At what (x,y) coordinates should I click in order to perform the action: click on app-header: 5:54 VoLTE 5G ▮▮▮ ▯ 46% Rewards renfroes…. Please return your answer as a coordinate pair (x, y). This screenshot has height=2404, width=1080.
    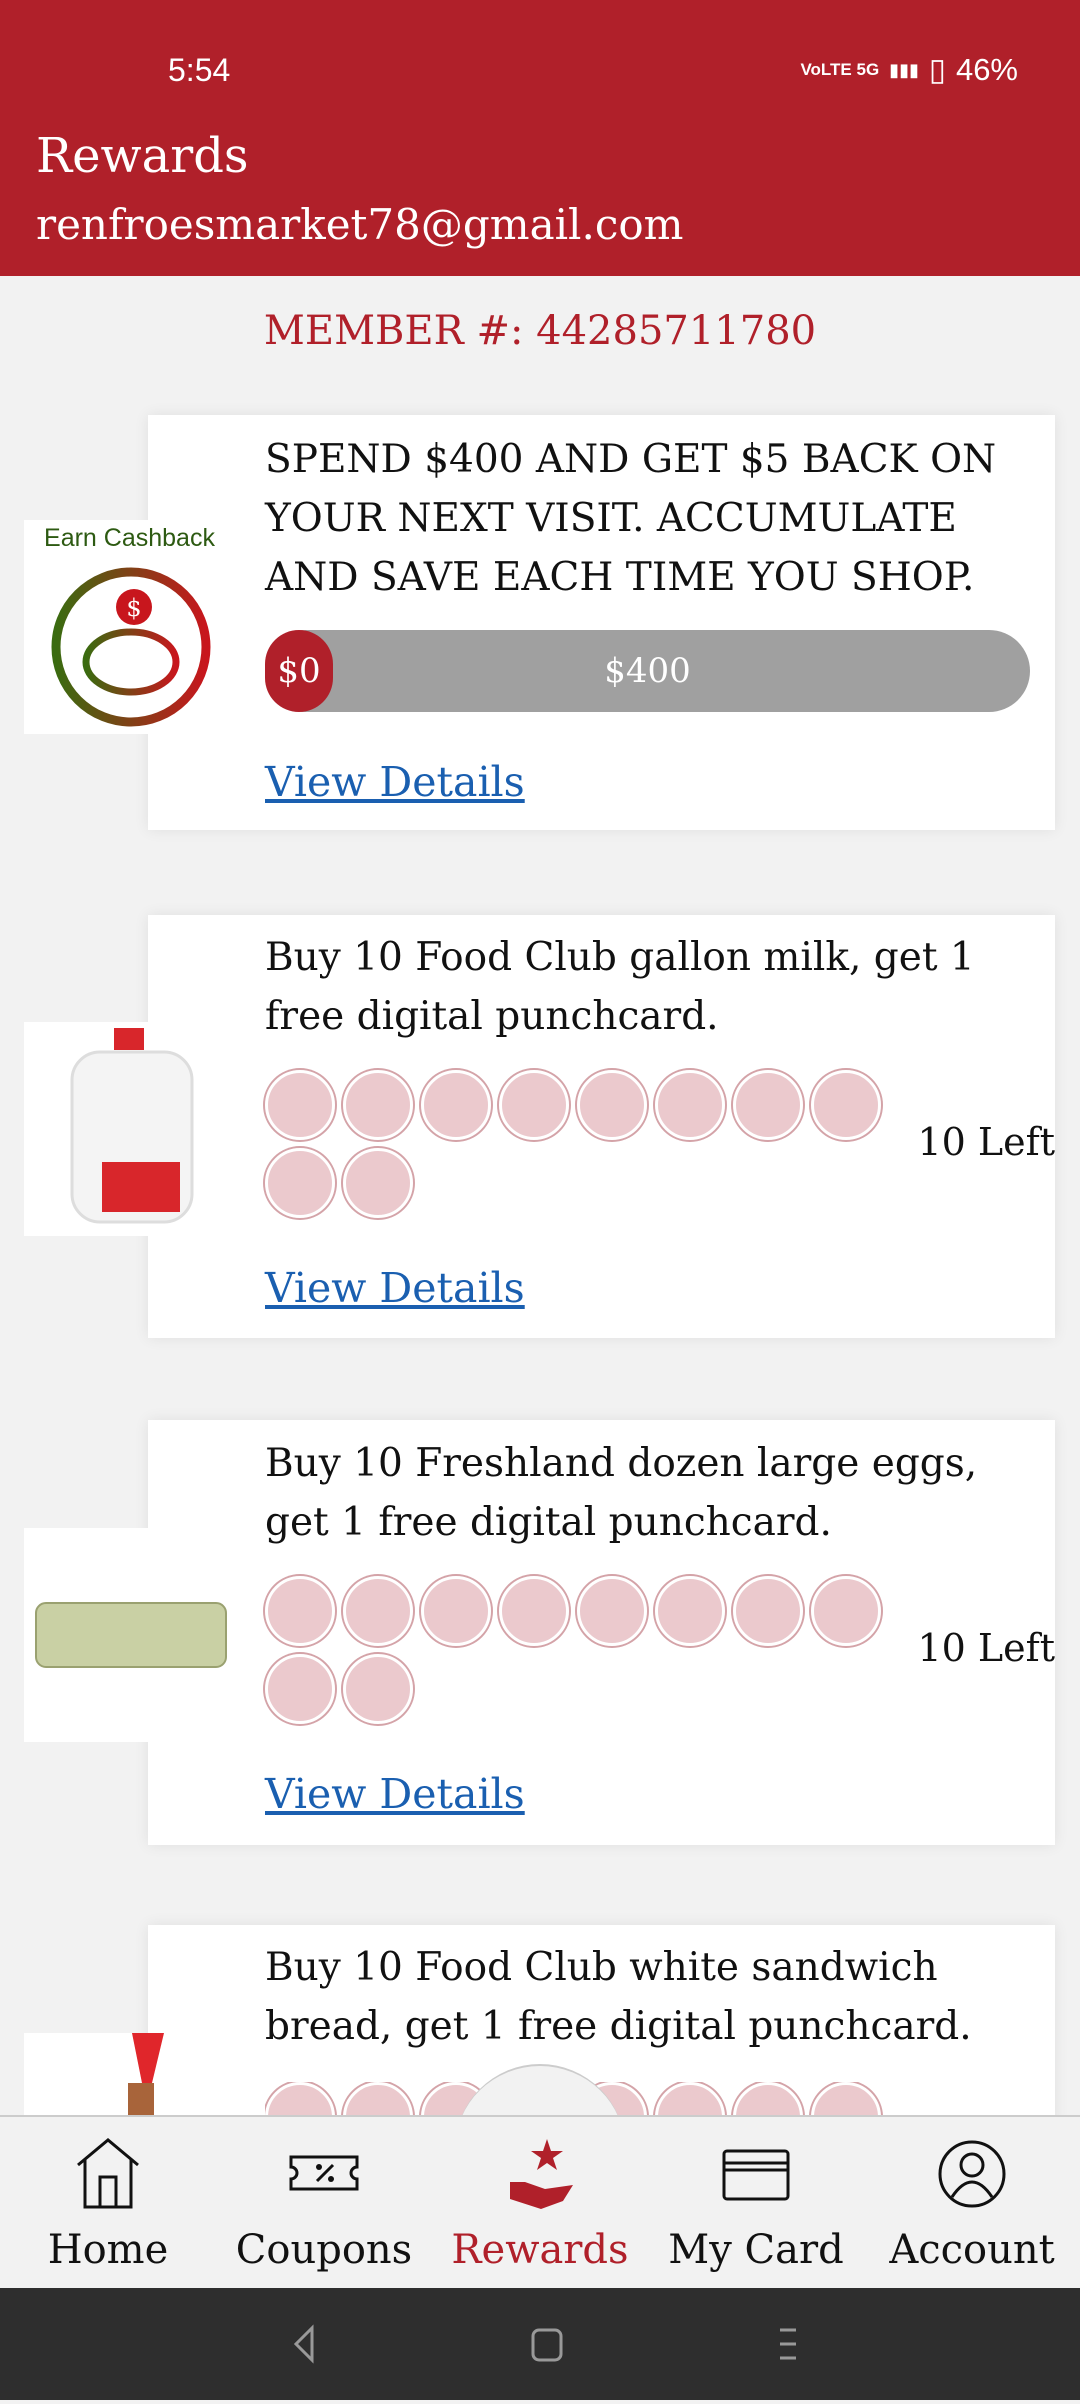
    Looking at the image, I should click on (540, 138).